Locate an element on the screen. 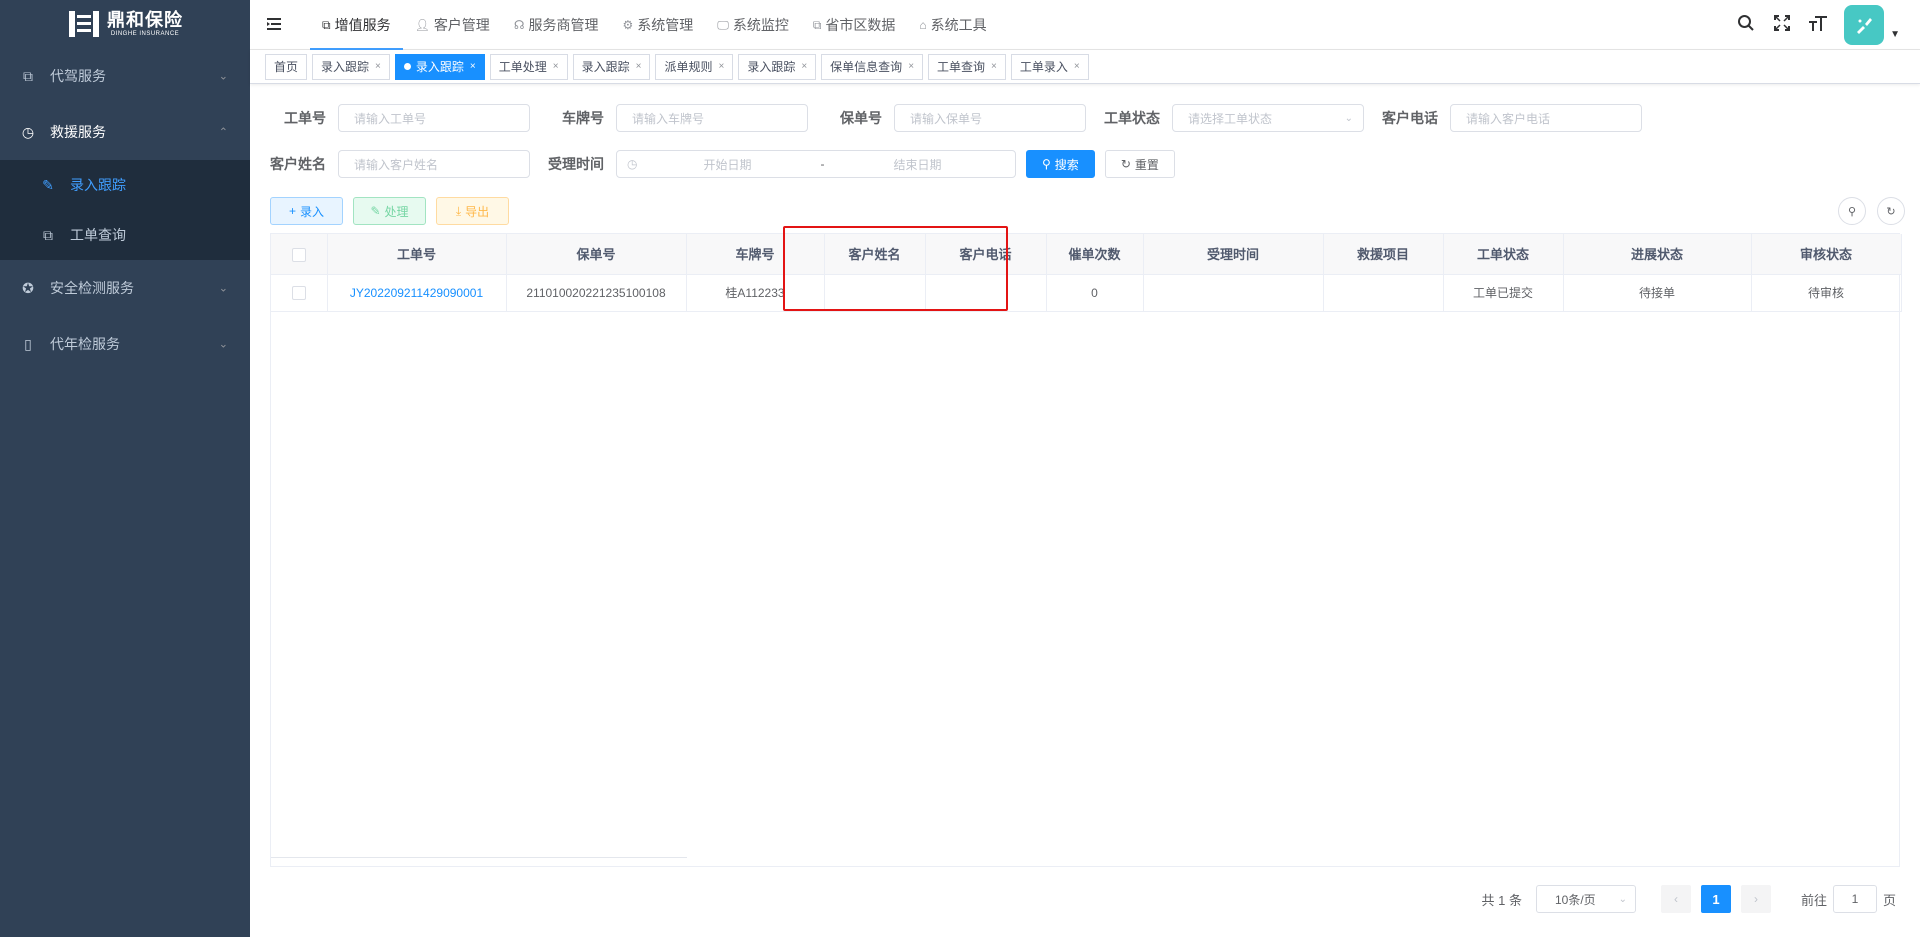  column-header: 救援项目 is located at coordinates (1383, 254).